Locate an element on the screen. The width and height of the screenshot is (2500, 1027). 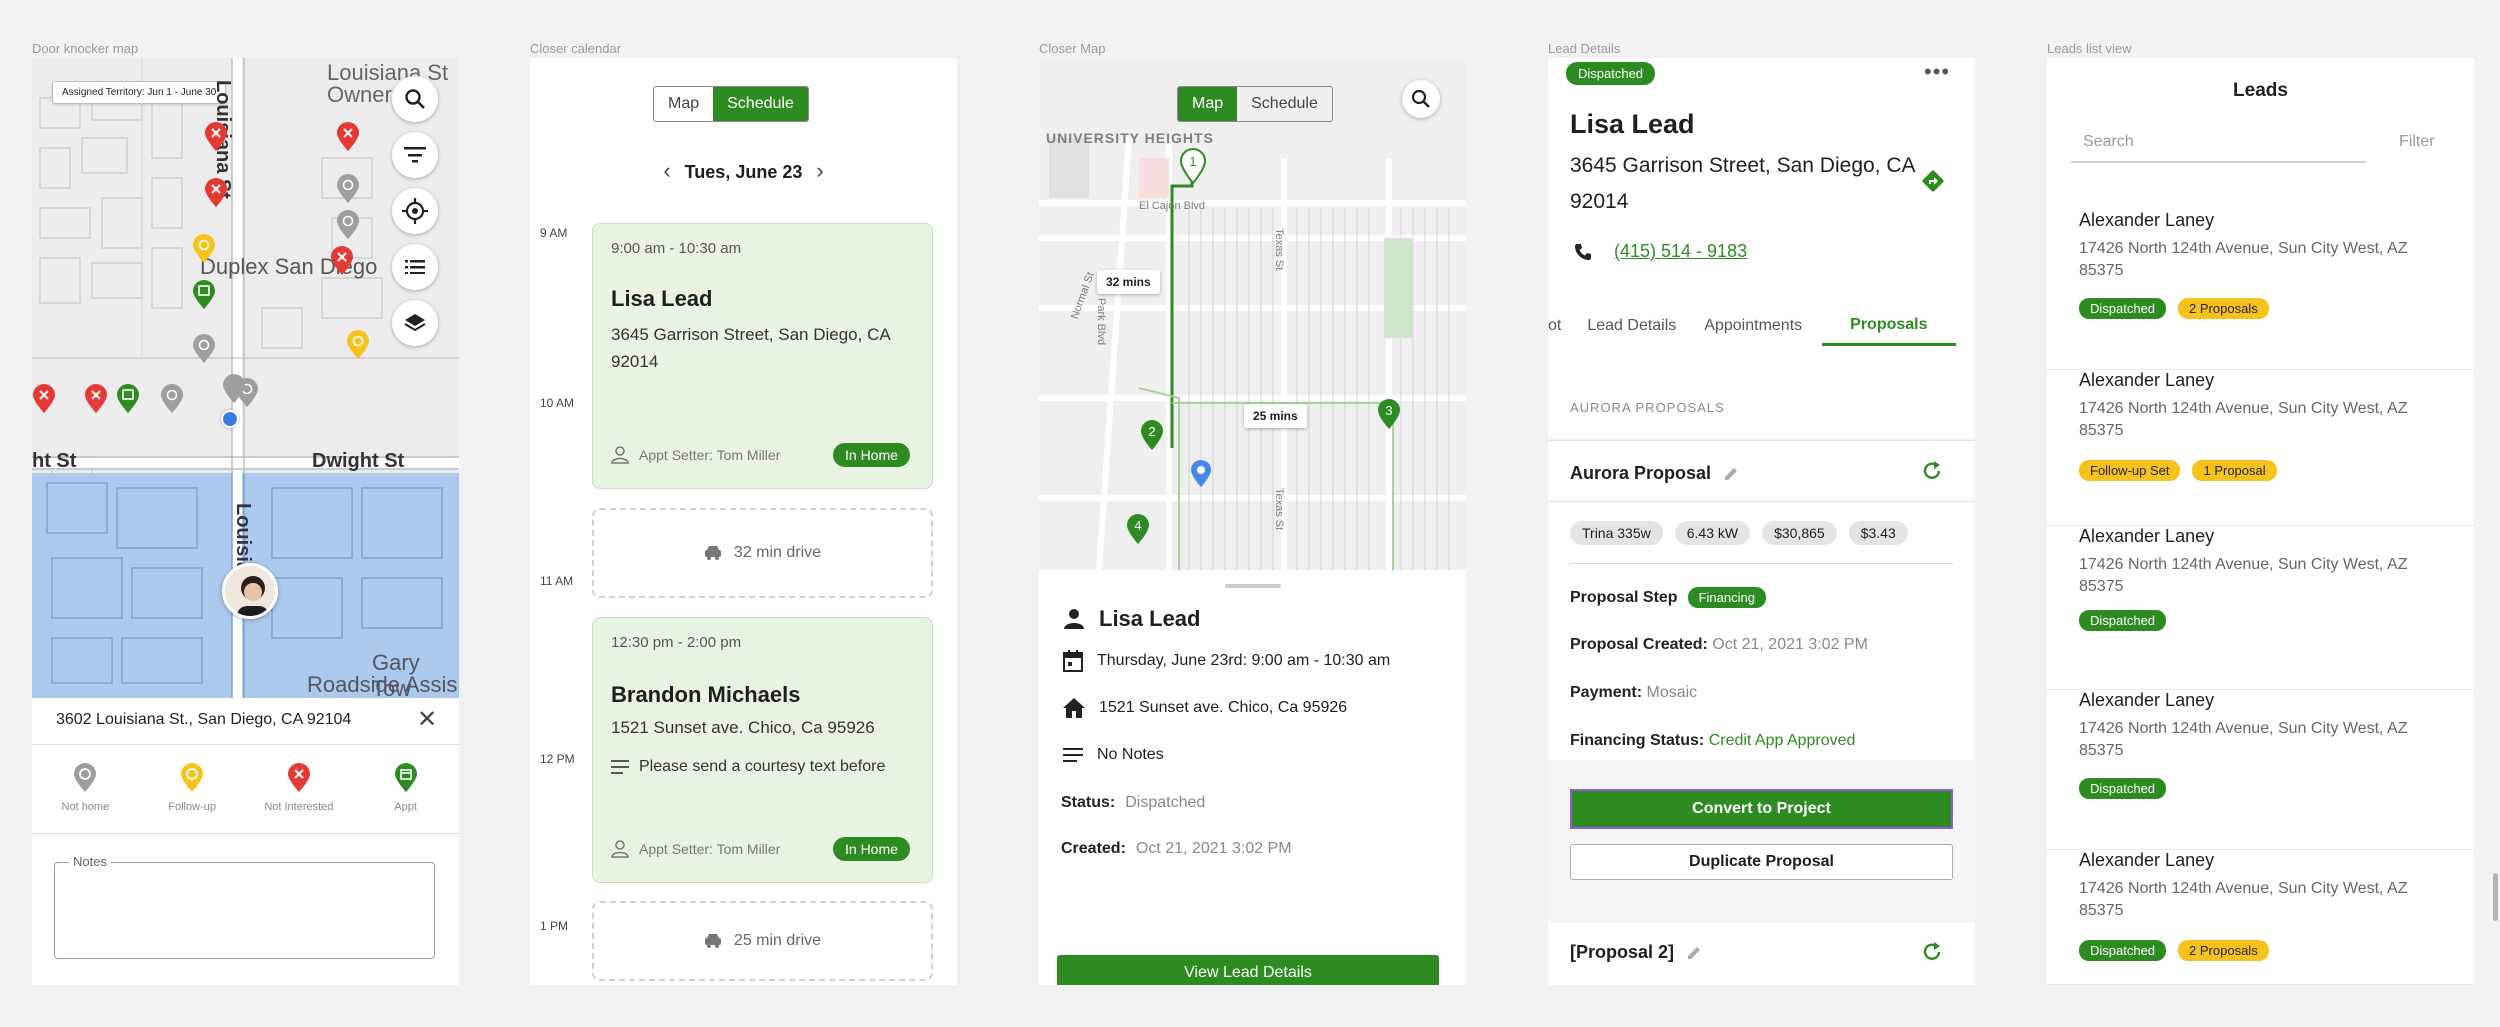
stop-number: 2 is located at coordinates (1151, 431).